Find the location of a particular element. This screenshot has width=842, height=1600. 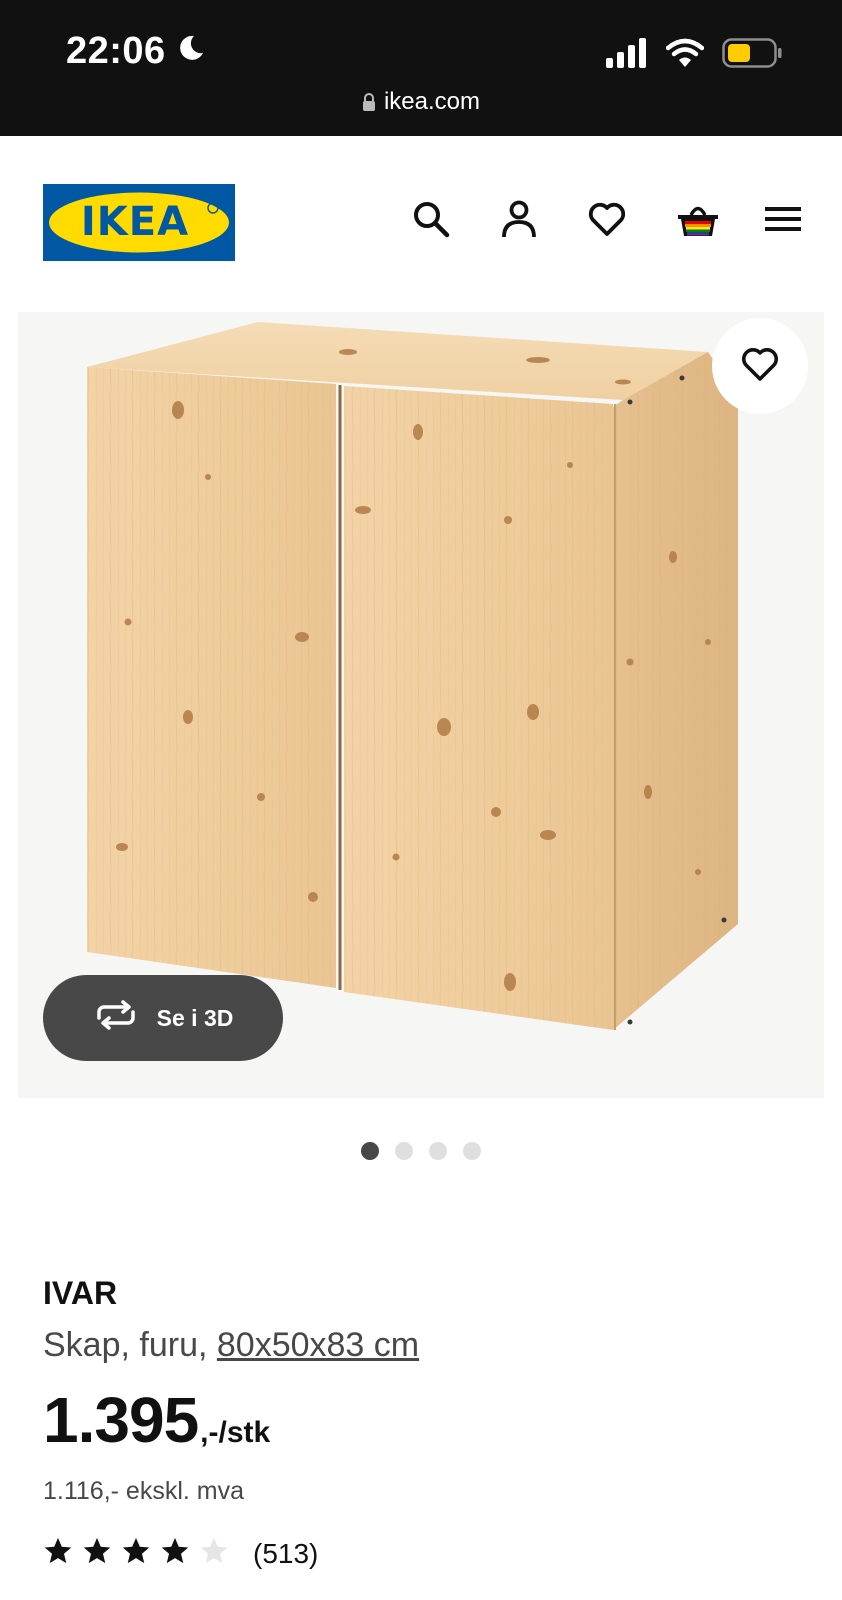

url-text: ikea.com is located at coordinates (432, 101).